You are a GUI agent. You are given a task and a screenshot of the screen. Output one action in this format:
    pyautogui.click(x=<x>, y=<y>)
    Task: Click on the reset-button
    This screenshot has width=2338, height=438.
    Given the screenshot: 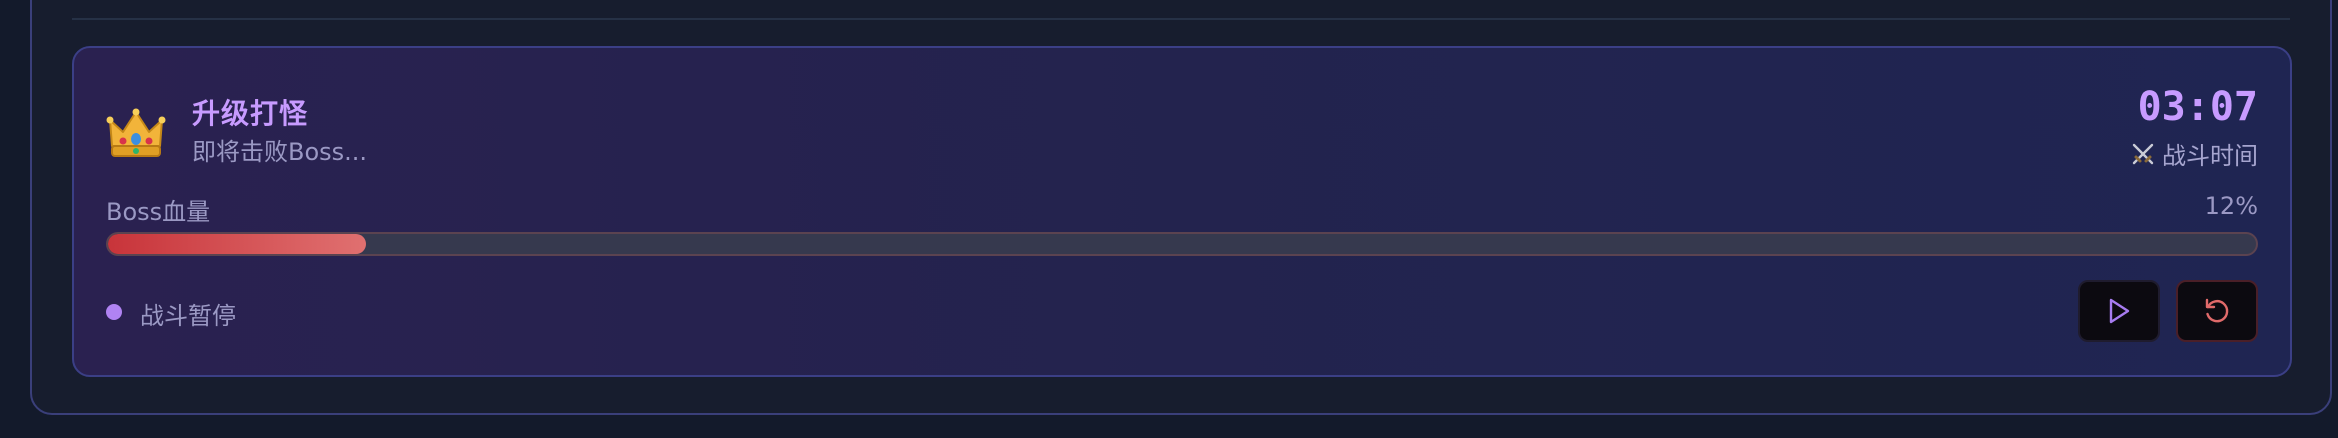 What is the action you would take?
    pyautogui.click(x=2217, y=311)
    